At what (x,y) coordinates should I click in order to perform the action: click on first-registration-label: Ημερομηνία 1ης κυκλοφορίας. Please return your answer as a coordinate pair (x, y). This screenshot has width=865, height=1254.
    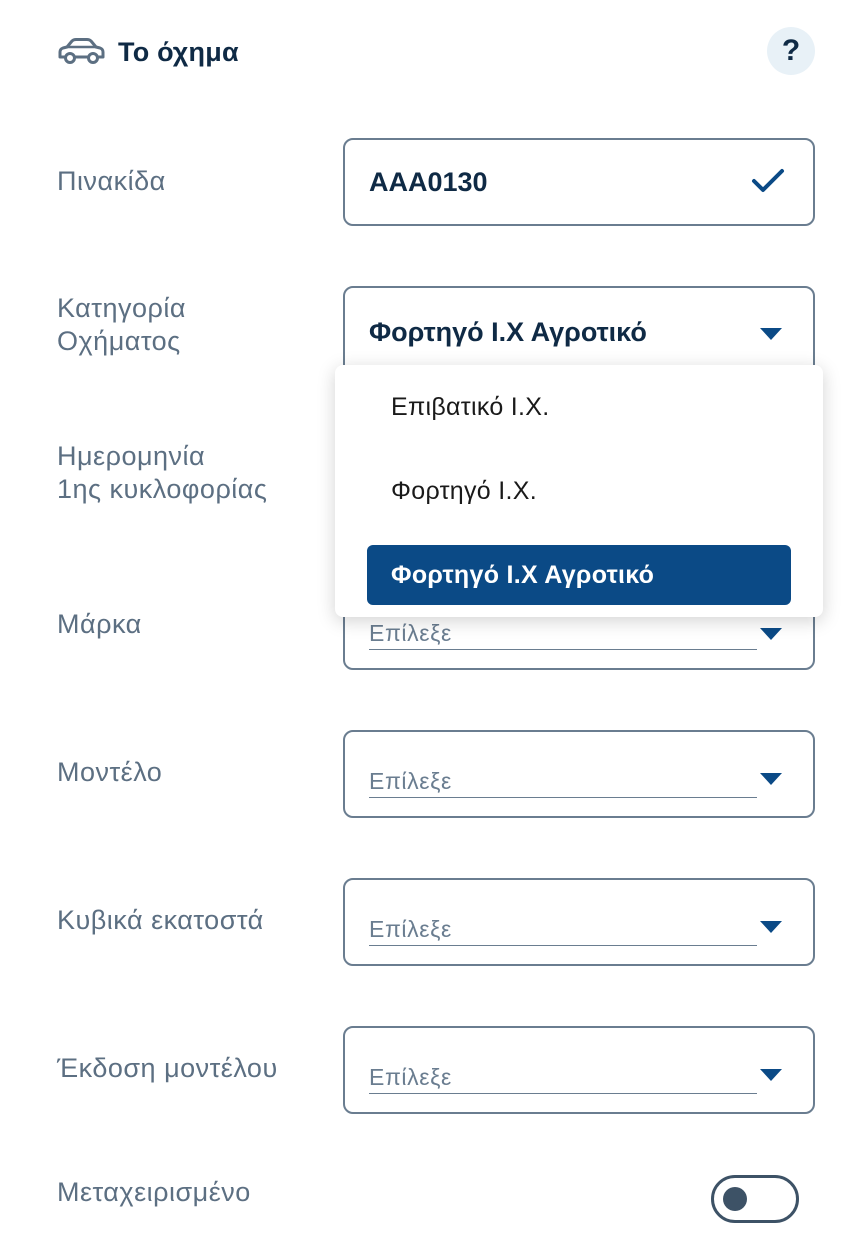
    Looking at the image, I should click on (162, 473).